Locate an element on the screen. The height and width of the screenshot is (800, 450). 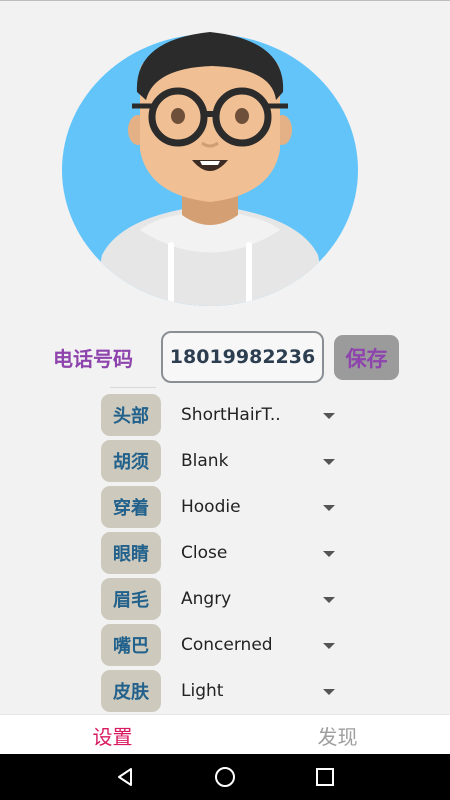
attribute-row-eyebrows: 眉毛 Angry is located at coordinates (225, 599).